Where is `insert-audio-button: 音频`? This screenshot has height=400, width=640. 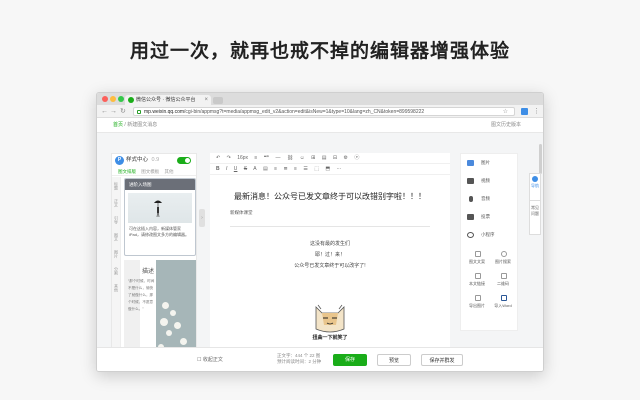 insert-audio-button: 音频 is located at coordinates (489, 199).